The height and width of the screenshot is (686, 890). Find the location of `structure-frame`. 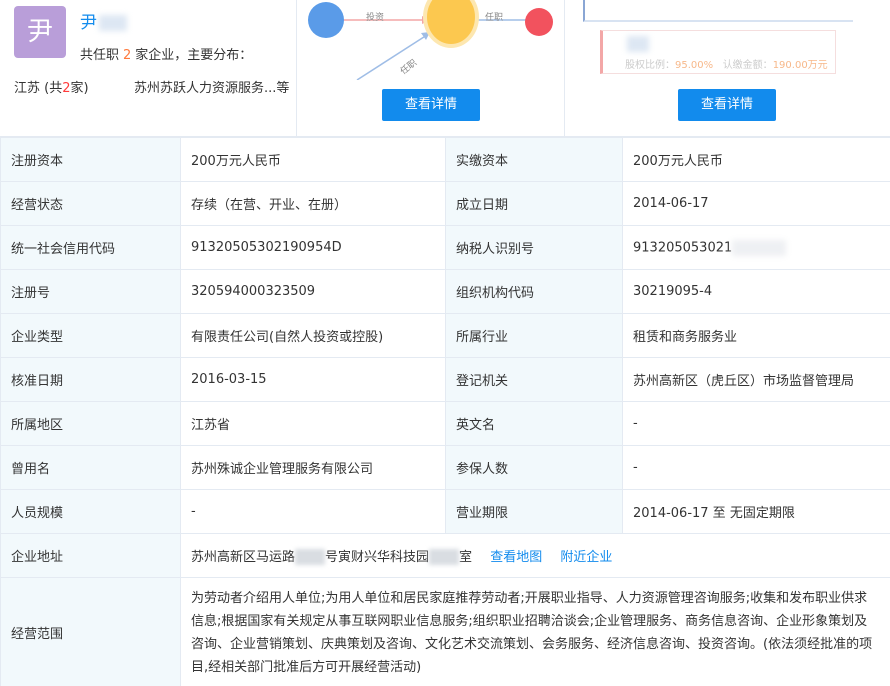

structure-frame is located at coordinates (718, 11).